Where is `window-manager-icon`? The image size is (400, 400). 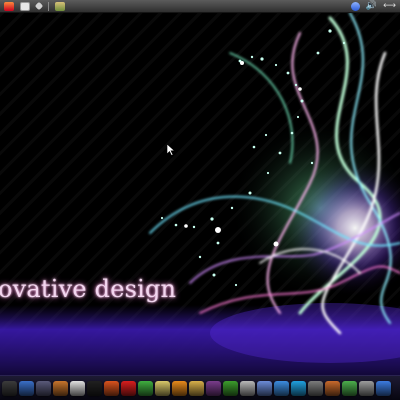
window-manager-icon is located at coordinates (43, 388).